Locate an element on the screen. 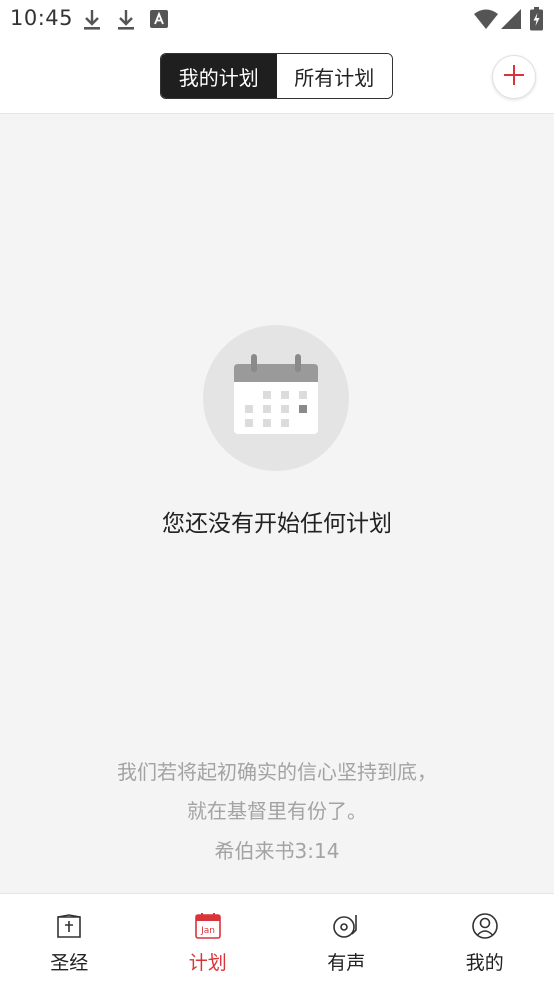 The width and height of the screenshot is (554, 984). status-time: 10:45 is located at coordinates (42, 18).